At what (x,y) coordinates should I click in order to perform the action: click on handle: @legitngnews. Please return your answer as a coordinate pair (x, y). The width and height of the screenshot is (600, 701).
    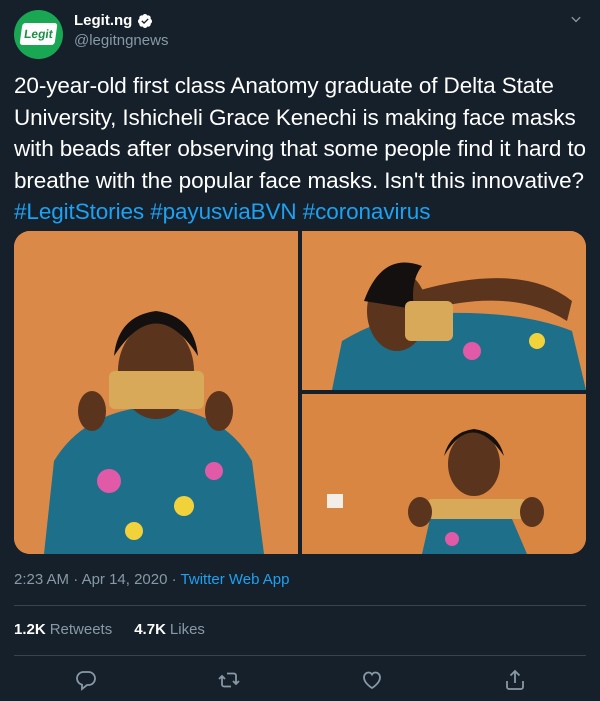
    Looking at the image, I should click on (121, 40).